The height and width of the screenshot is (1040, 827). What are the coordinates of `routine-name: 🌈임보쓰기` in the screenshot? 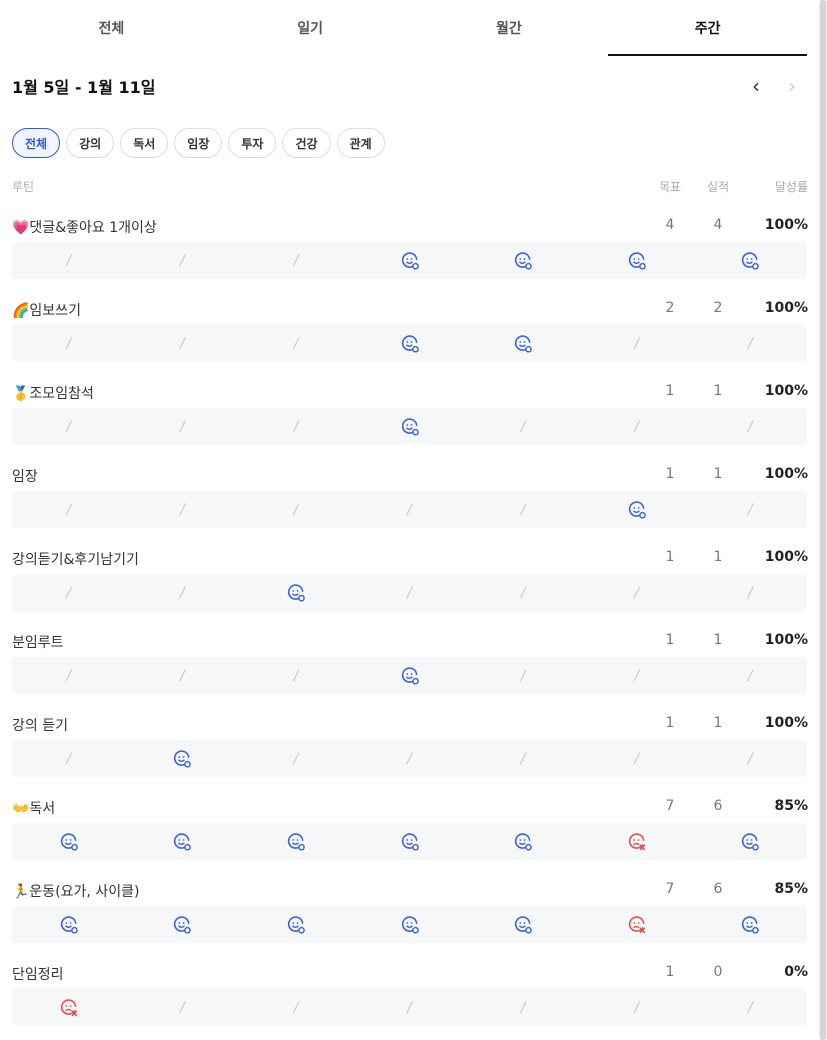 It's located at (46, 310).